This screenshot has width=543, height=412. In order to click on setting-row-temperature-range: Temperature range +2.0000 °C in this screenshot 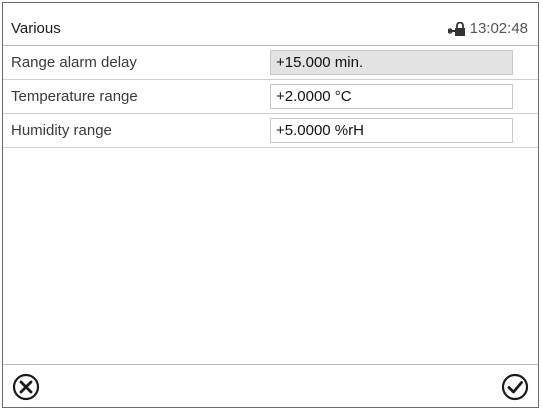, I will do `click(270, 97)`.